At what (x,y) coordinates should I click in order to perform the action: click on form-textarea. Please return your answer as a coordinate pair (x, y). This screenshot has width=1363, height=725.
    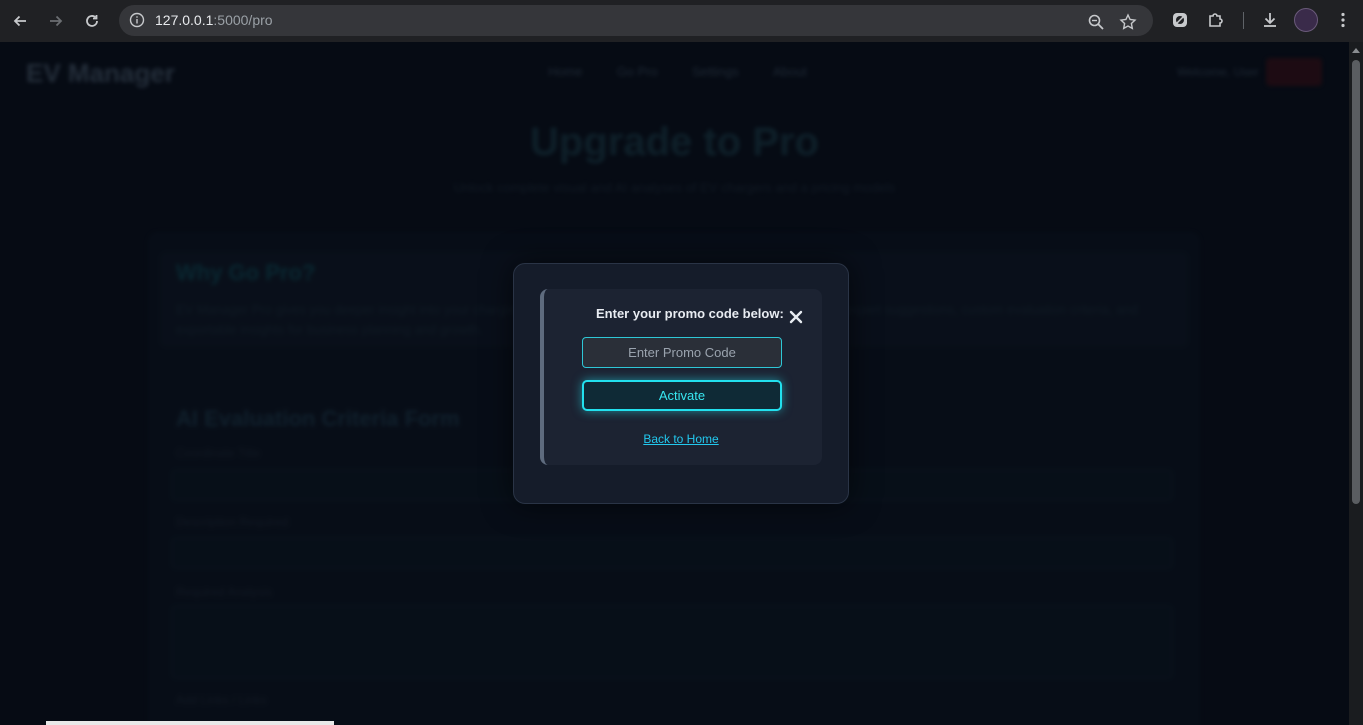
    Looking at the image, I should click on (672, 642).